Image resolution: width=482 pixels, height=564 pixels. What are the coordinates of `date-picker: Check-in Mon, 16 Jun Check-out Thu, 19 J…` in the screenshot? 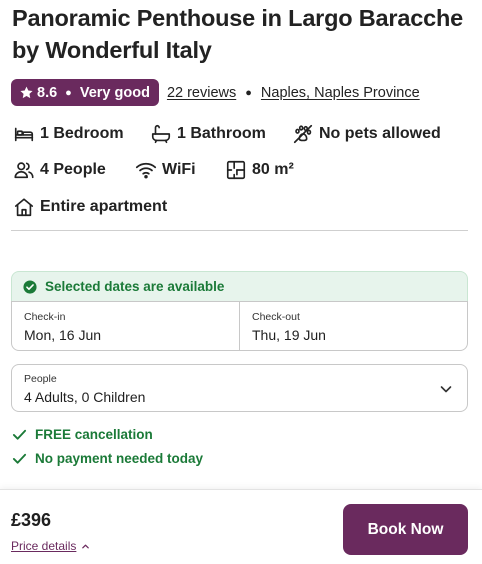 It's located at (239, 326).